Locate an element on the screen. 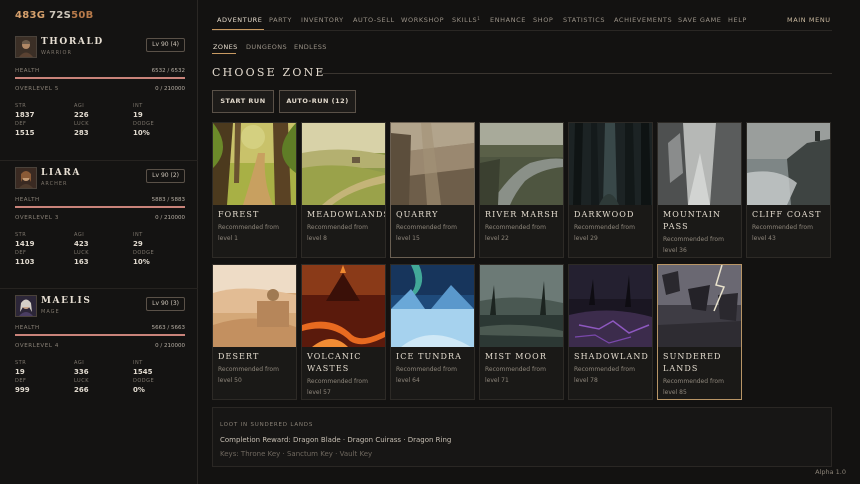 This screenshot has height=484, width=860. overlevel-label: OVERLEVEL 5 is located at coordinates (37, 89).